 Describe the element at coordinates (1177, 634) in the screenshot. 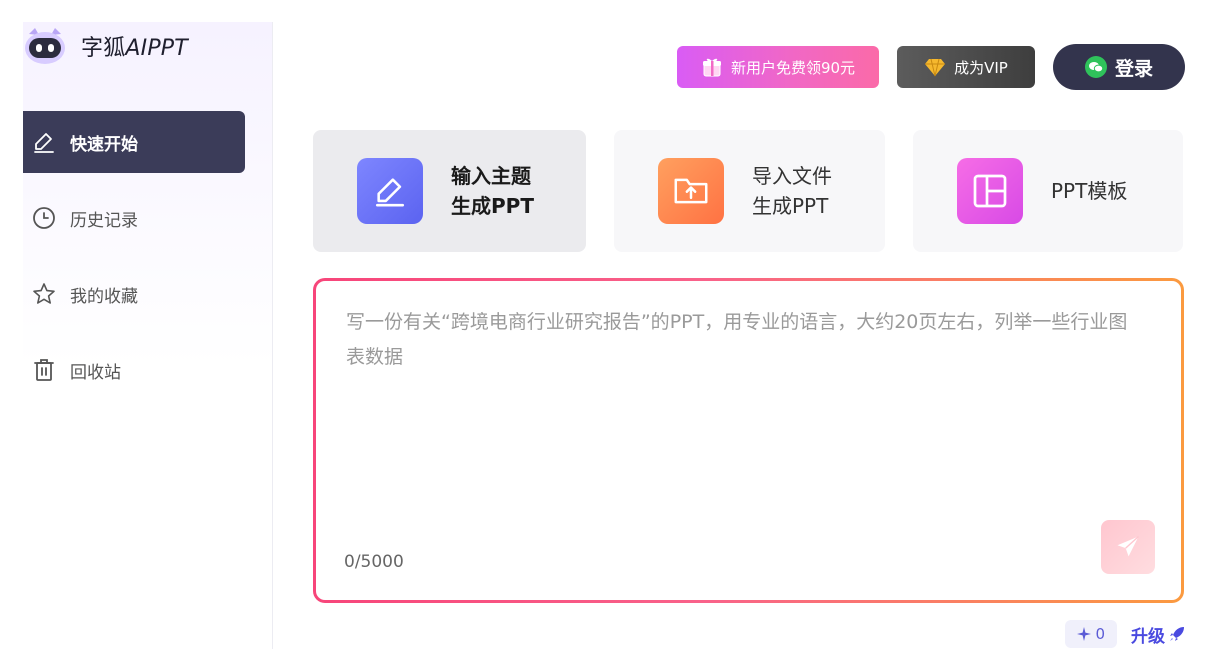

I see `rocket-icon` at that location.